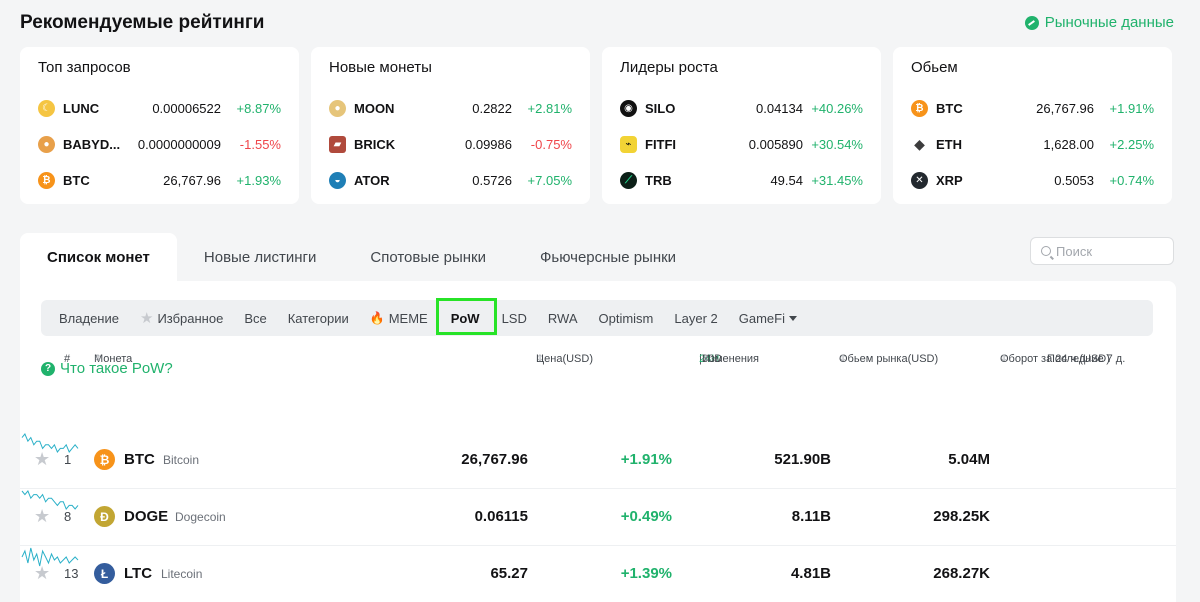  What do you see at coordinates (104, 516) in the screenshot?
I see `dogecoin-icon: Ð` at bounding box center [104, 516].